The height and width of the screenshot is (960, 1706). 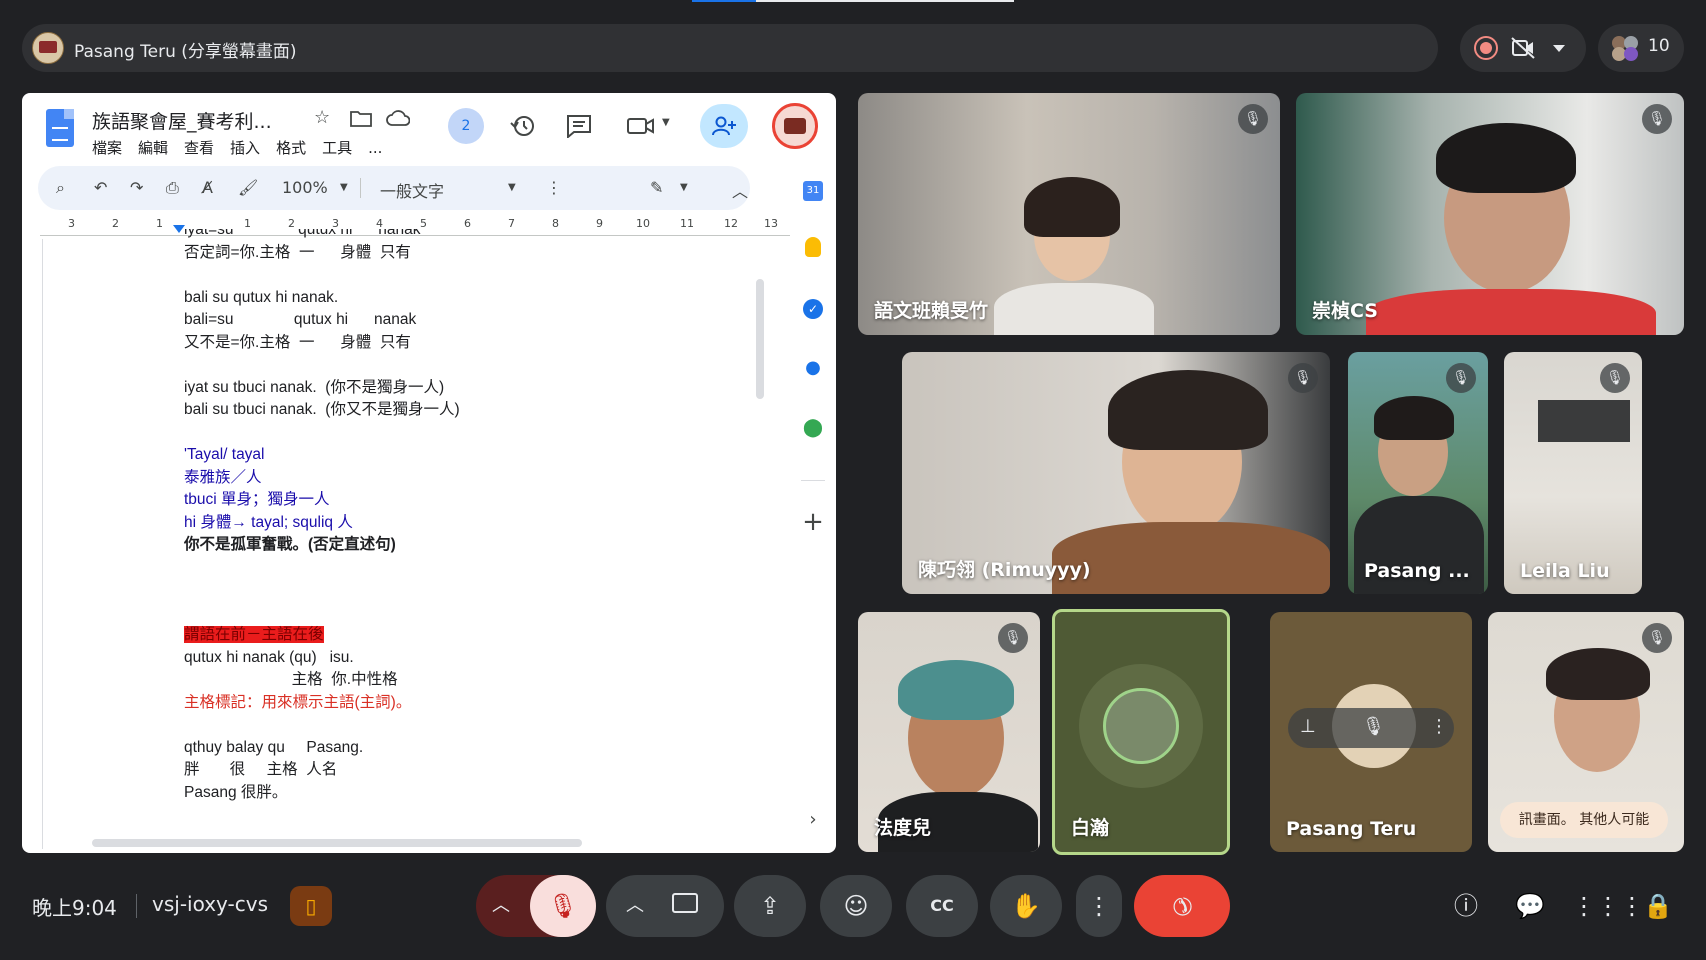 What do you see at coordinates (172, 188) in the screenshot?
I see `print-icon: ⎙` at bounding box center [172, 188].